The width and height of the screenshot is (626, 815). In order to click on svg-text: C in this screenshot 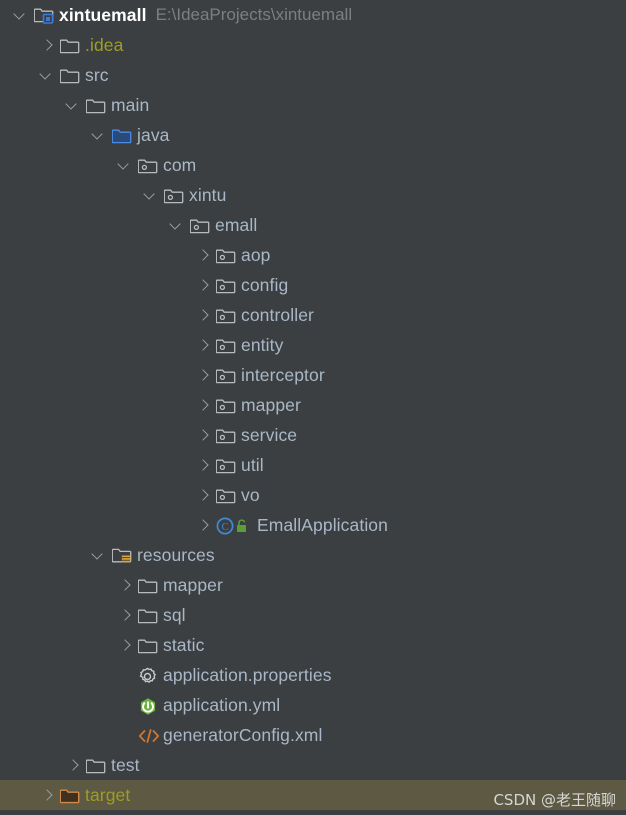, I will do `click(225, 527)`.